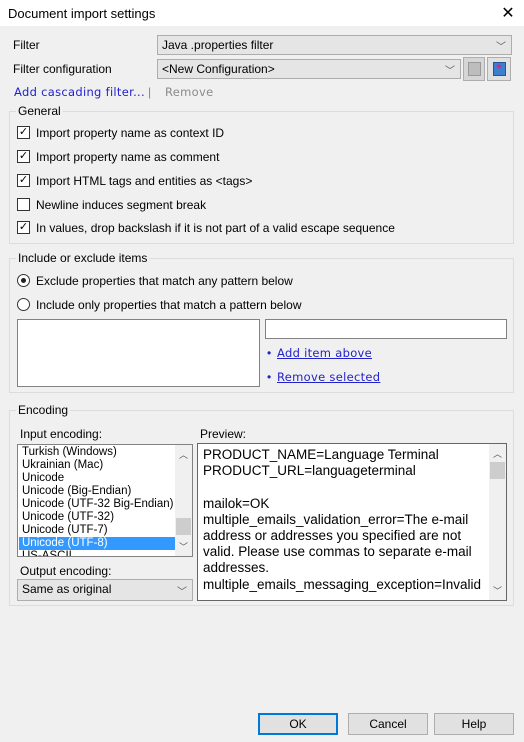  I want to click on output-encoding-label: Output encoding:, so click(66, 571).